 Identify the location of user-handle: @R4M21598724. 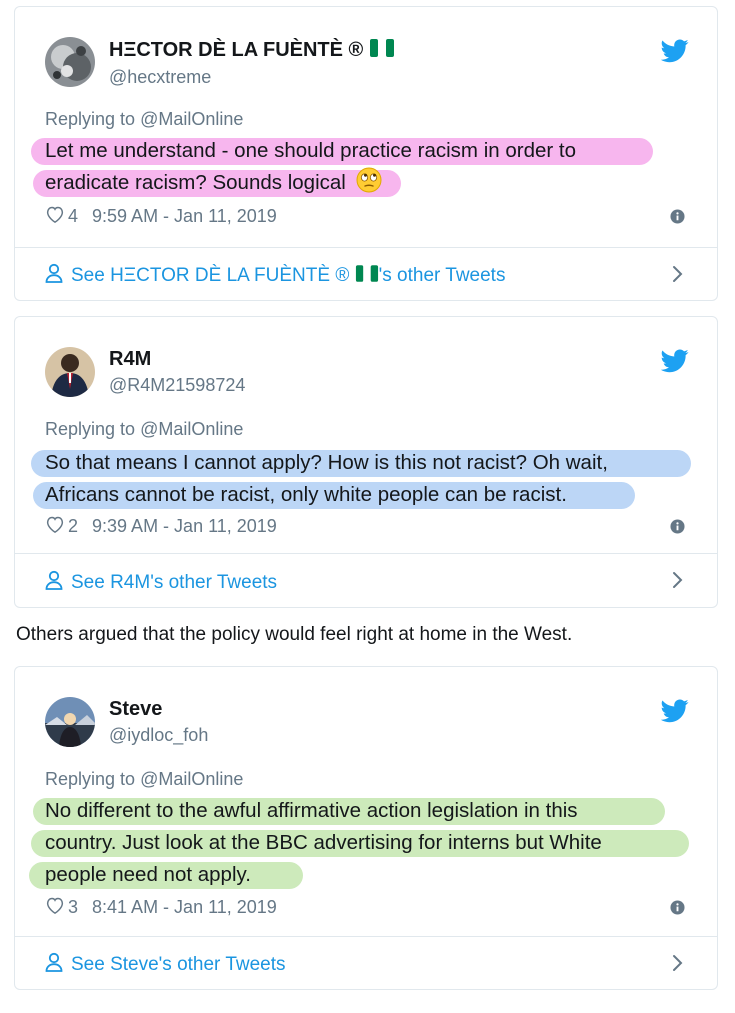
(177, 385).